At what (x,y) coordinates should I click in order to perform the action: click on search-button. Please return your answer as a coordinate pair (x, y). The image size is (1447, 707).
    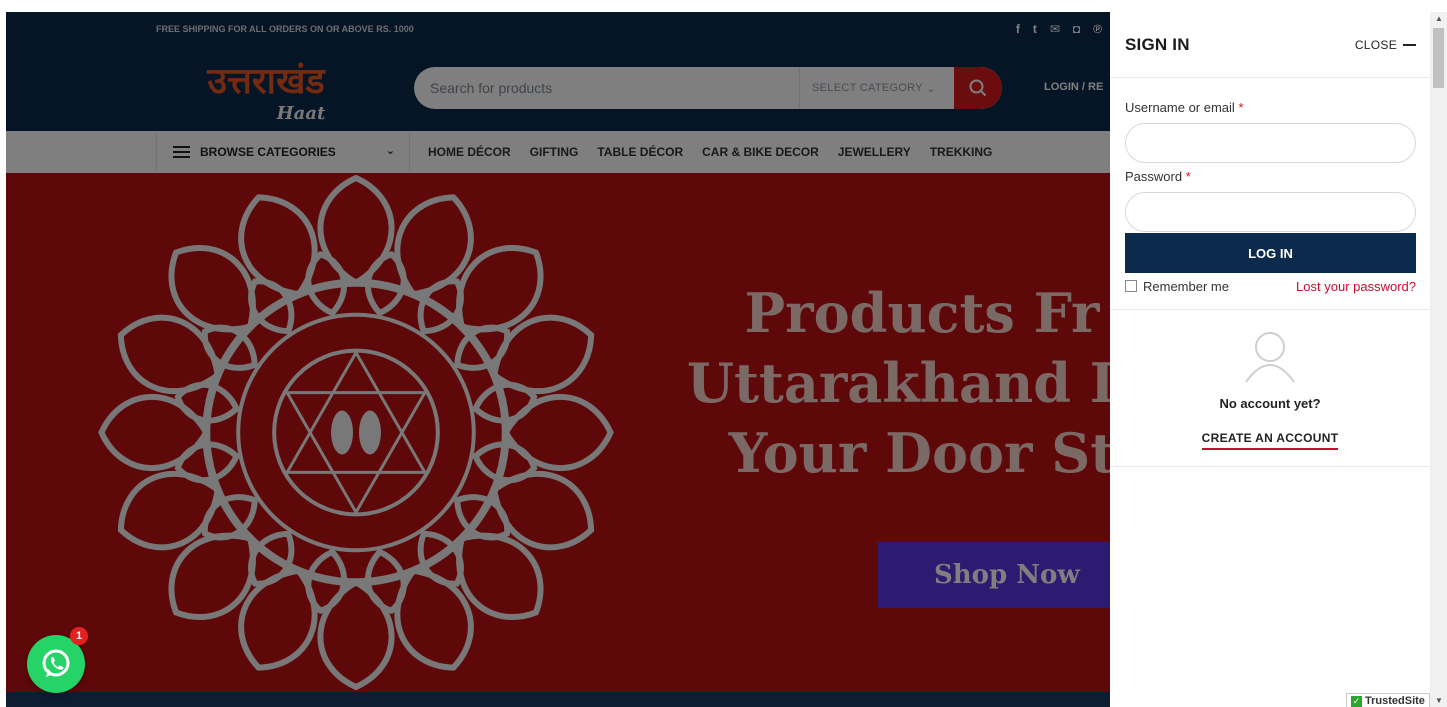
    Looking at the image, I should click on (978, 88).